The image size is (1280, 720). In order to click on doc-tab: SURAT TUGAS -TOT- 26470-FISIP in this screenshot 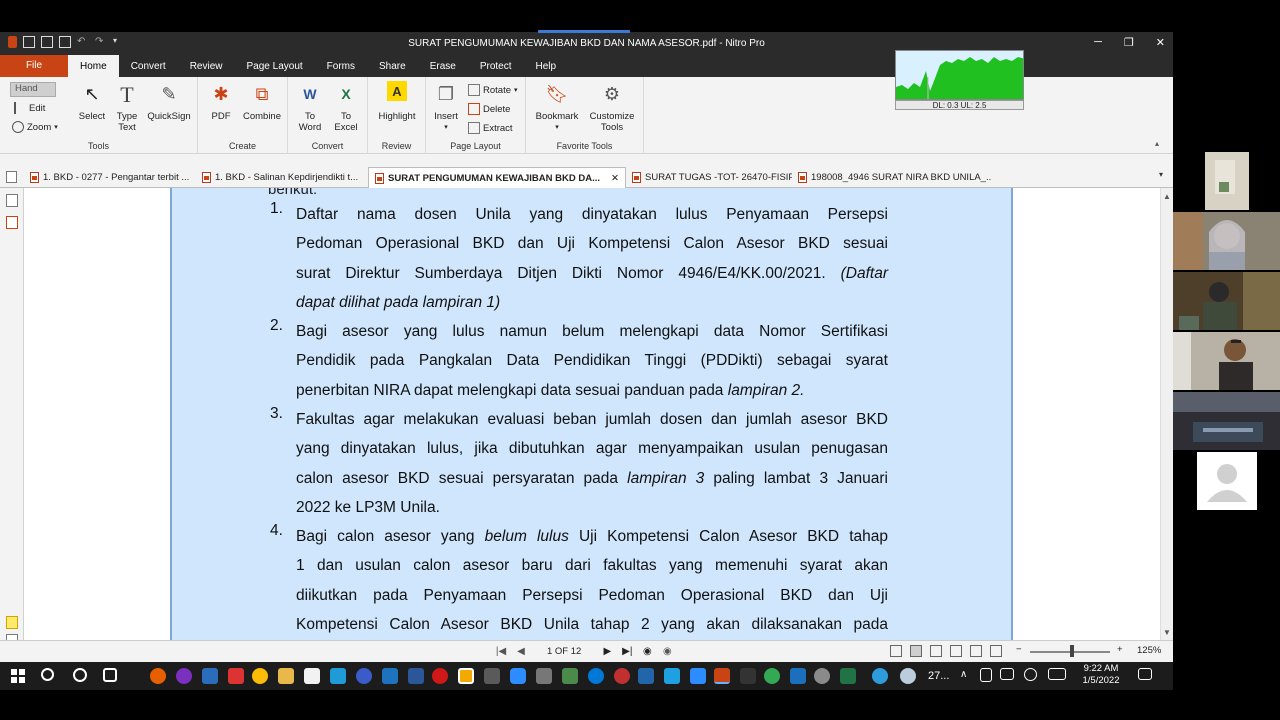, I will do `click(709, 177)`.